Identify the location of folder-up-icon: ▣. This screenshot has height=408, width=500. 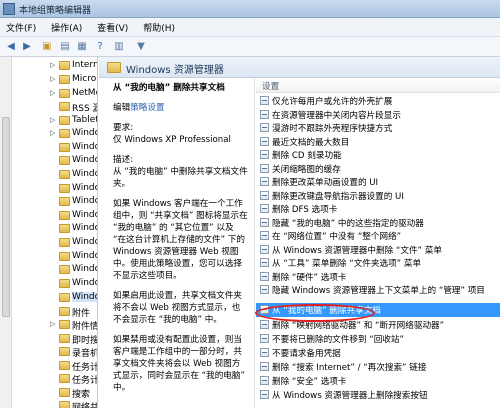
(47, 47).